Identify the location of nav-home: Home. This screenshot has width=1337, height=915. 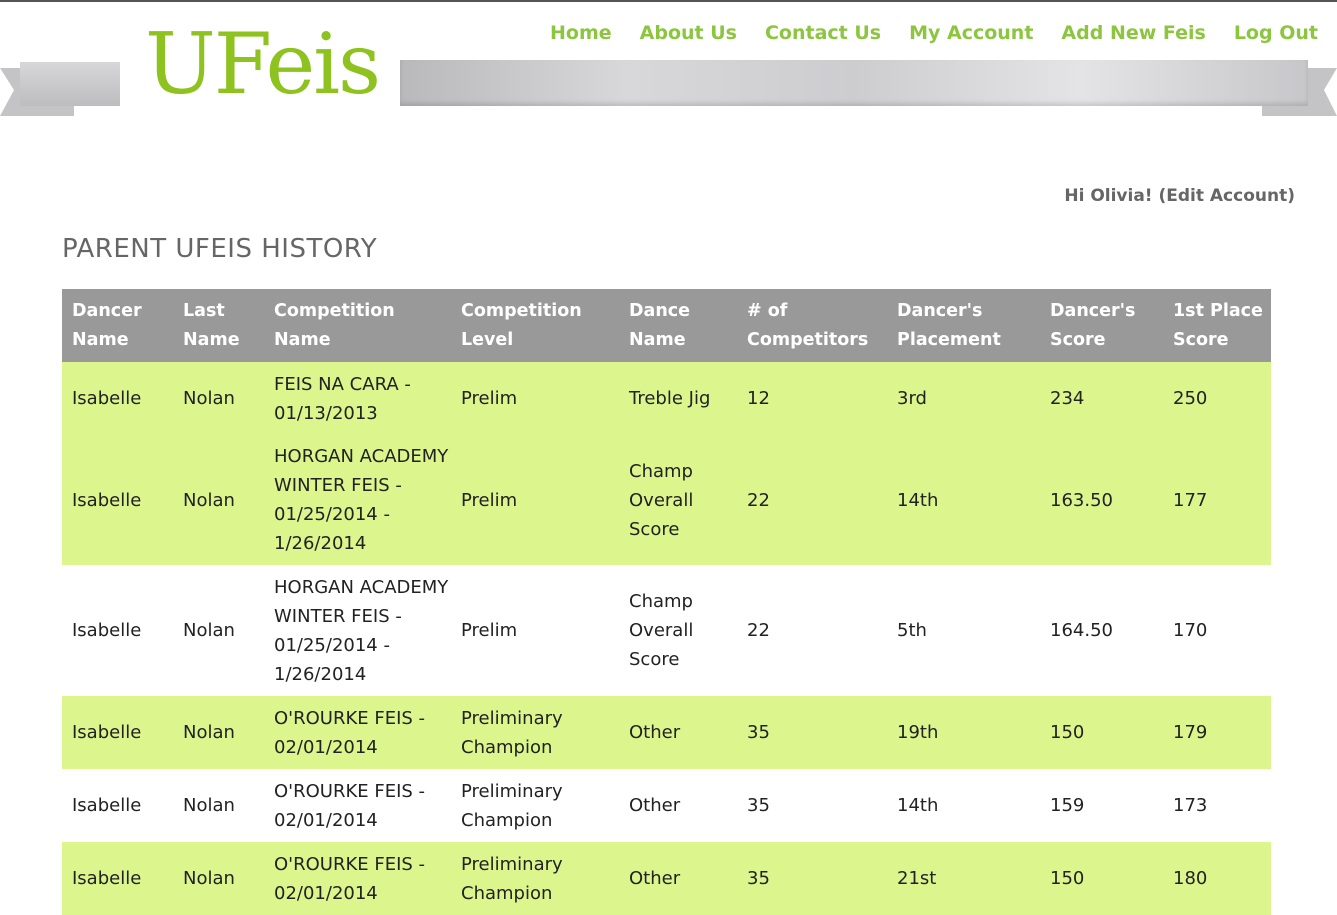
(581, 33).